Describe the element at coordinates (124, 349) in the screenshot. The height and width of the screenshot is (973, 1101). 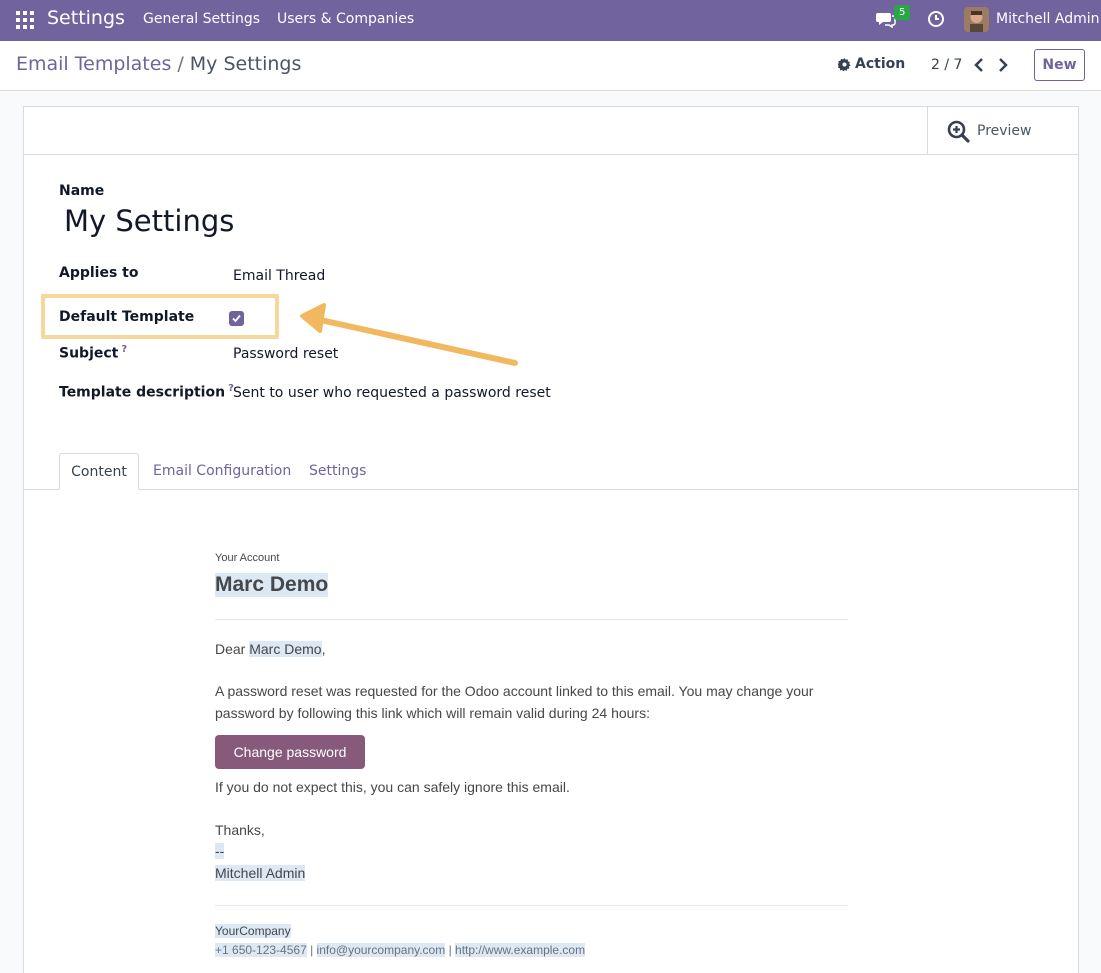
I see `subject-help-tooltip: ?` at that location.